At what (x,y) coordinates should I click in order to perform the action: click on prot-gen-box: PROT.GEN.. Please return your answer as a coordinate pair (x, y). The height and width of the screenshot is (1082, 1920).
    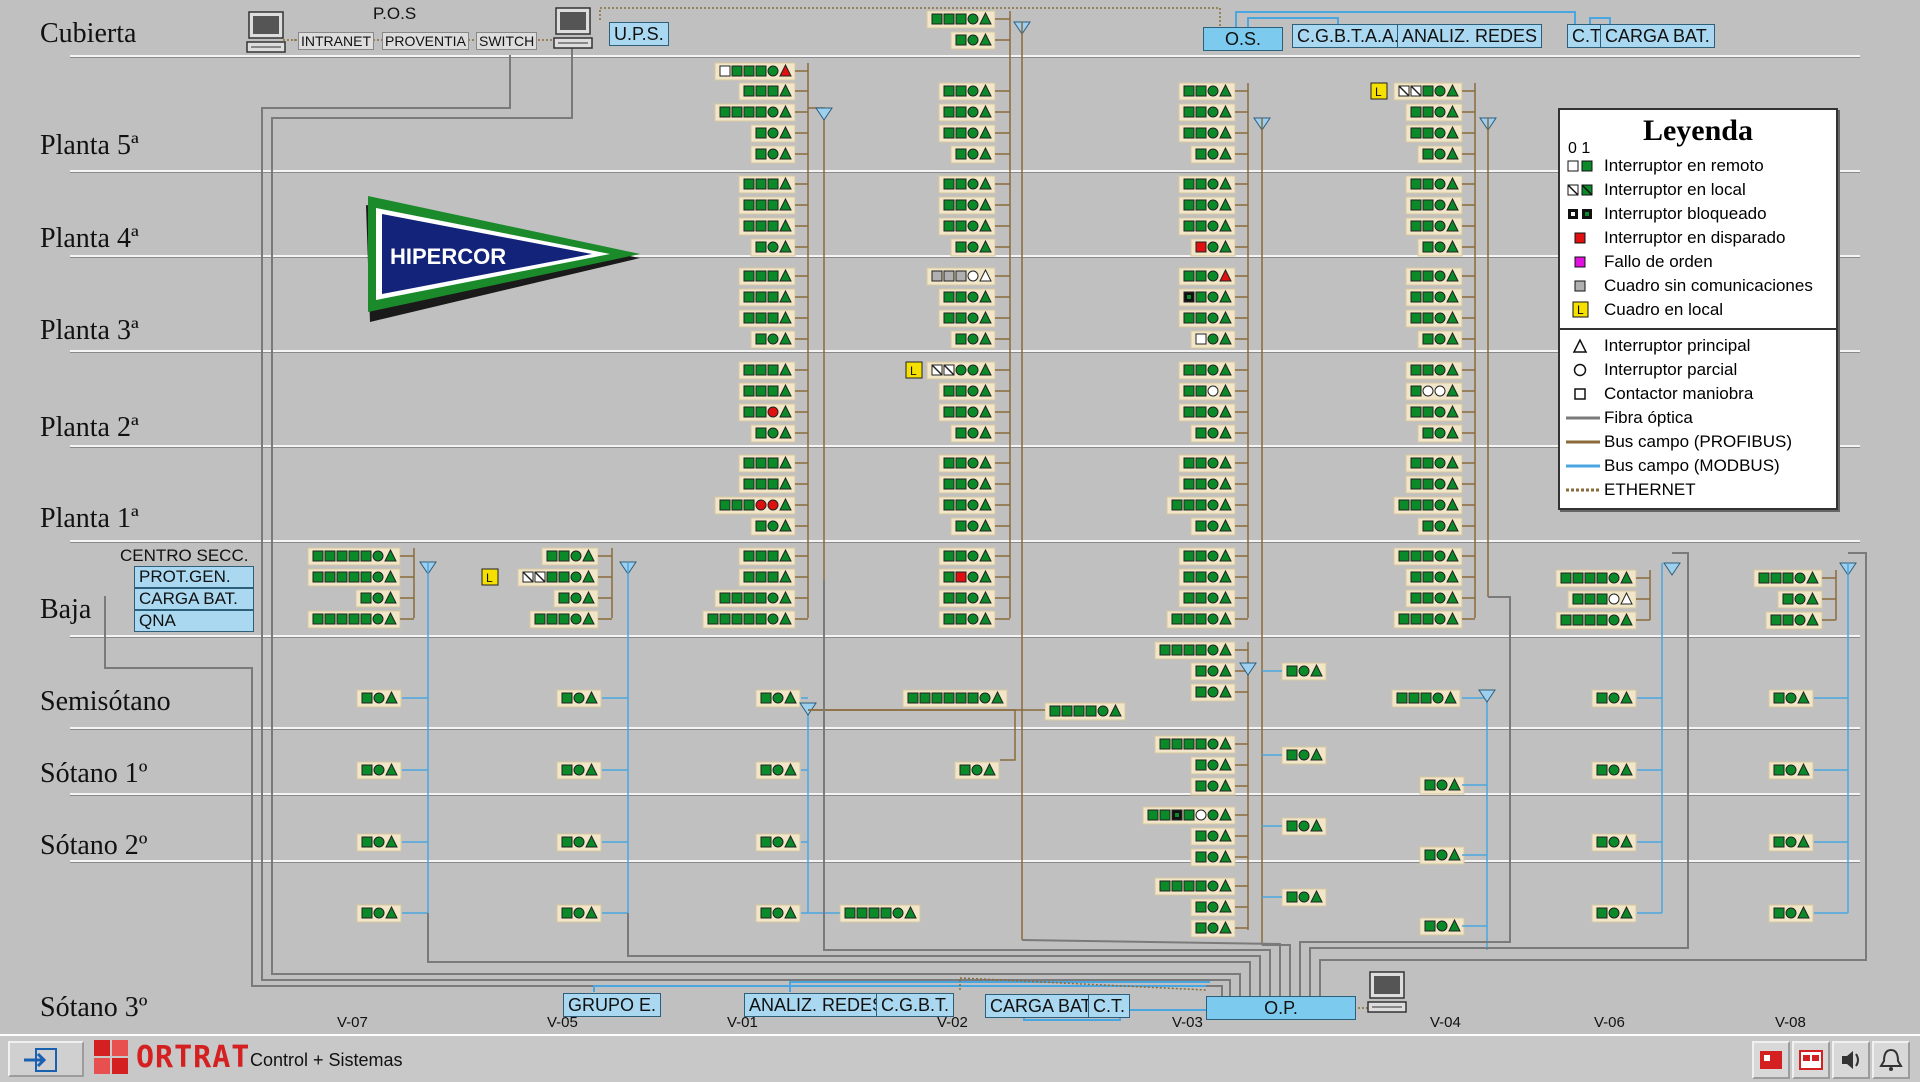
    Looking at the image, I should click on (194, 577).